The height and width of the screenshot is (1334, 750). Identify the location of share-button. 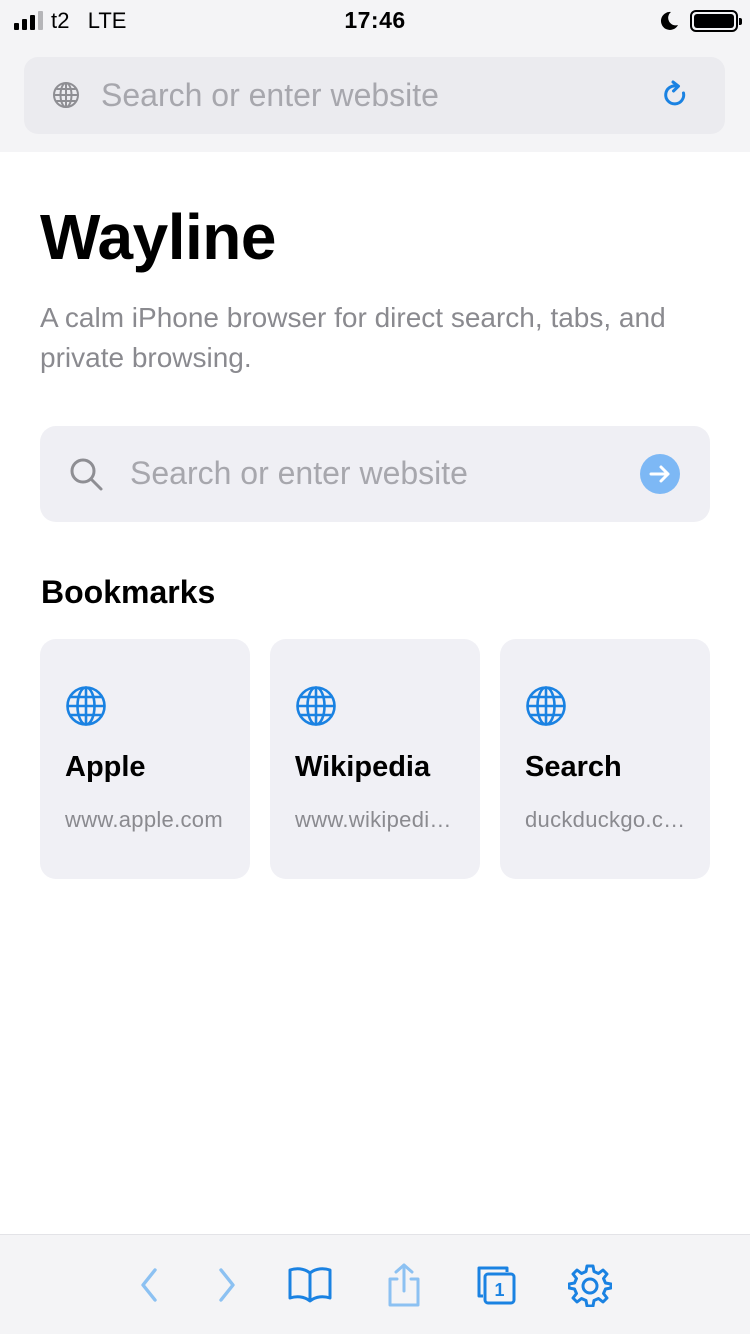
(404, 1285).